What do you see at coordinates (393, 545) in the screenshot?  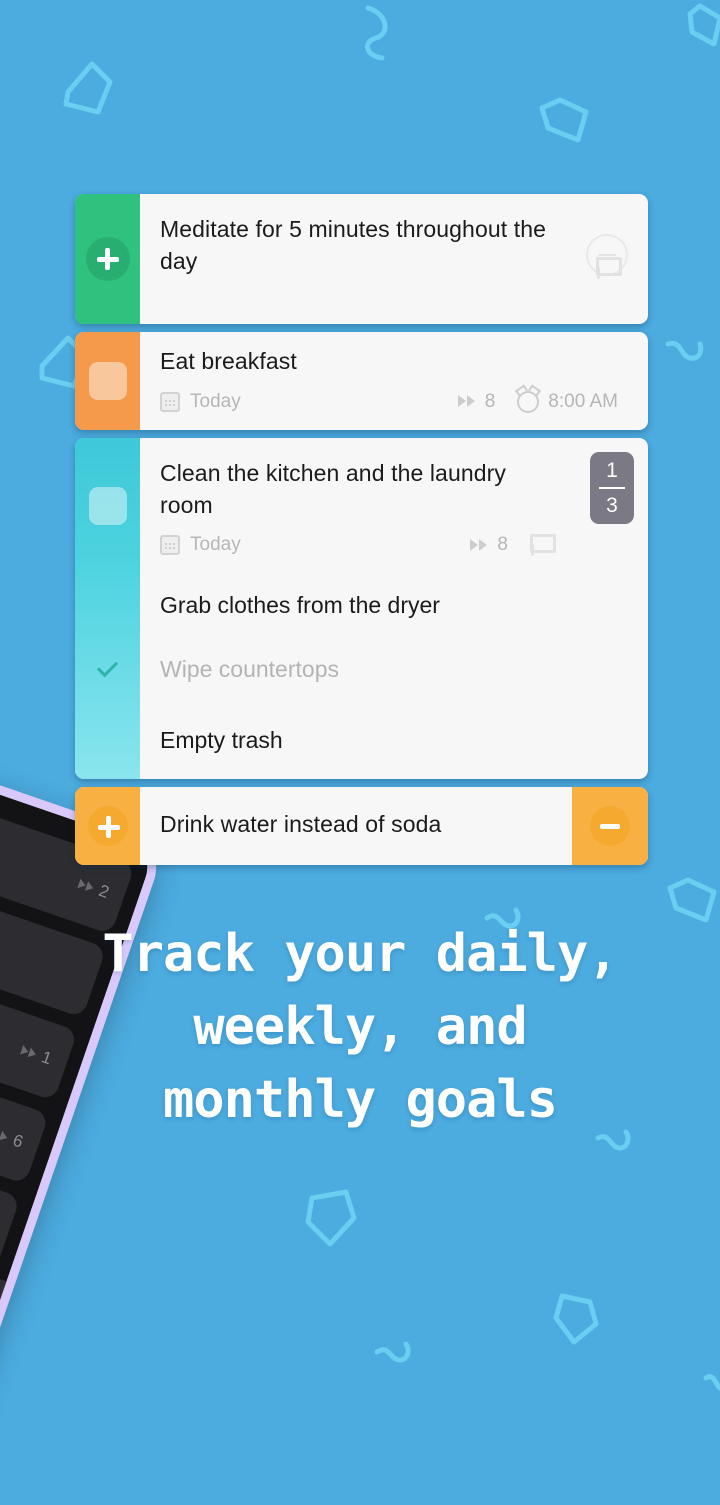 I see `task-meta: Today 8` at bounding box center [393, 545].